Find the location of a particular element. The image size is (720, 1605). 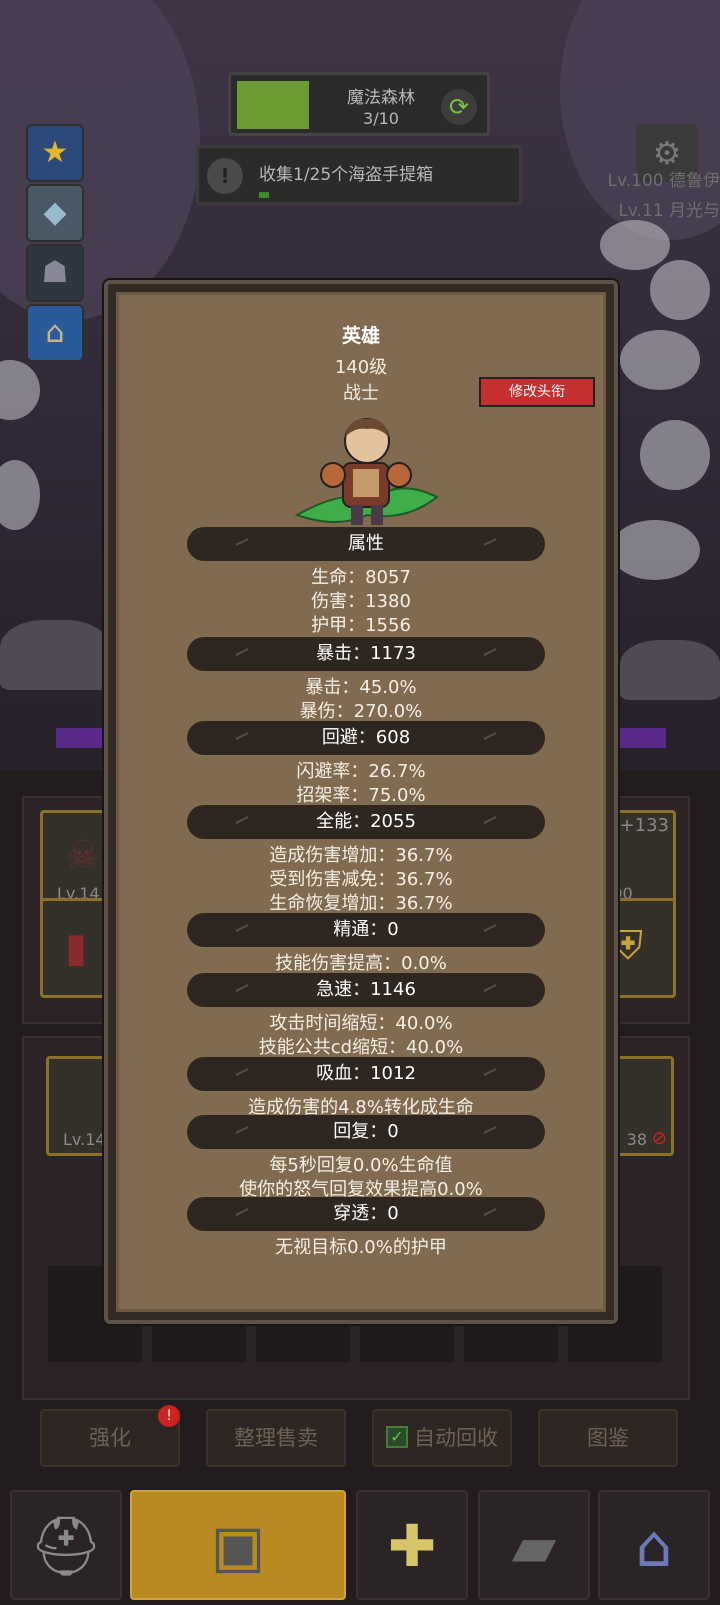

codex-button: 图鉴 is located at coordinates (608, 1438).